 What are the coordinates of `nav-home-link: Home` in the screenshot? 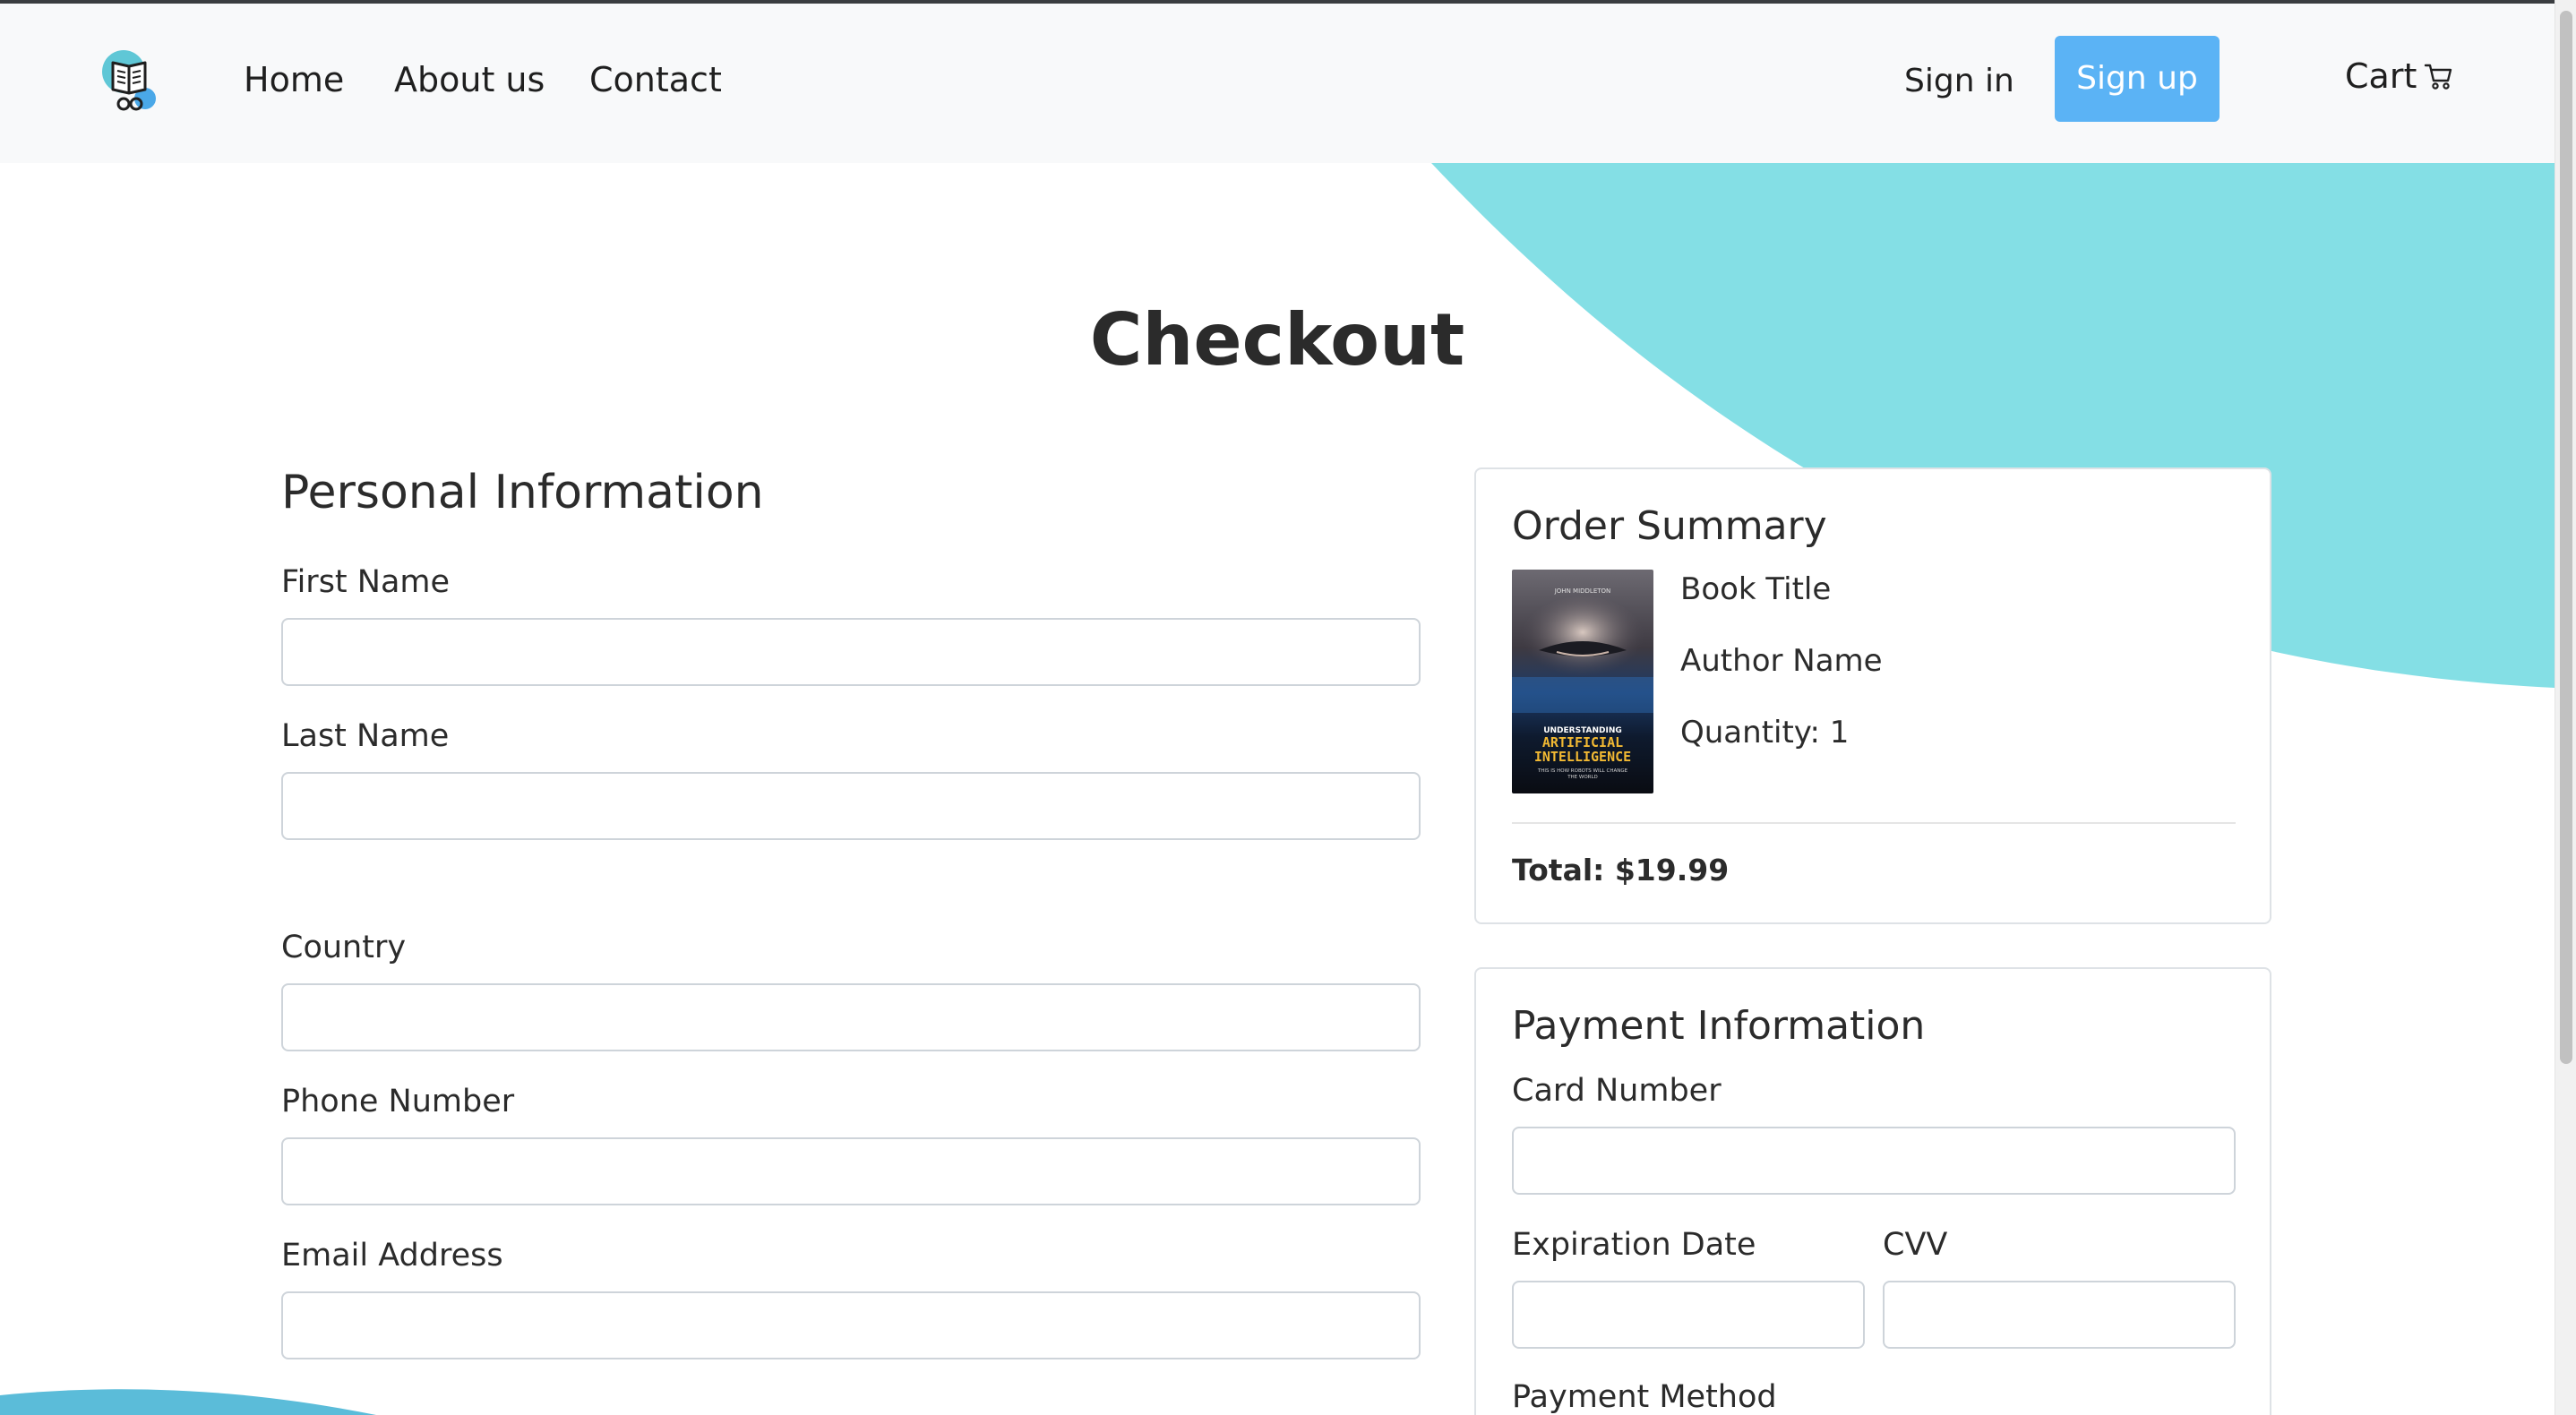 It's located at (294, 79).